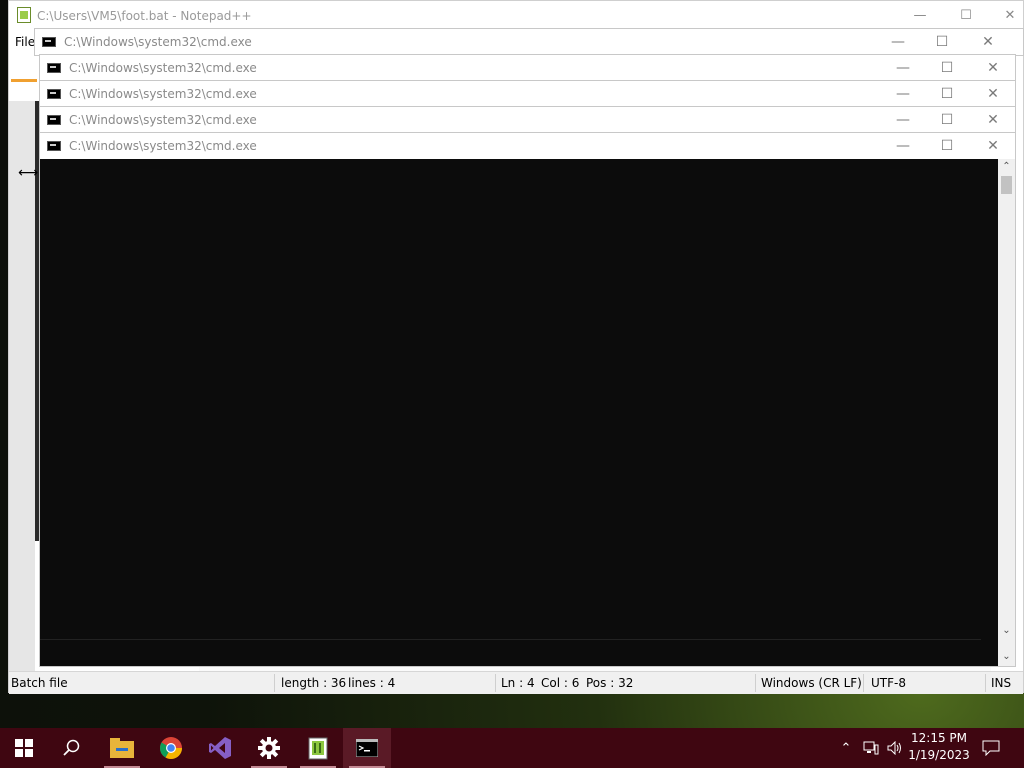  Describe the element at coordinates (24, 80) in the screenshot. I see `active-tab-indicator` at that location.